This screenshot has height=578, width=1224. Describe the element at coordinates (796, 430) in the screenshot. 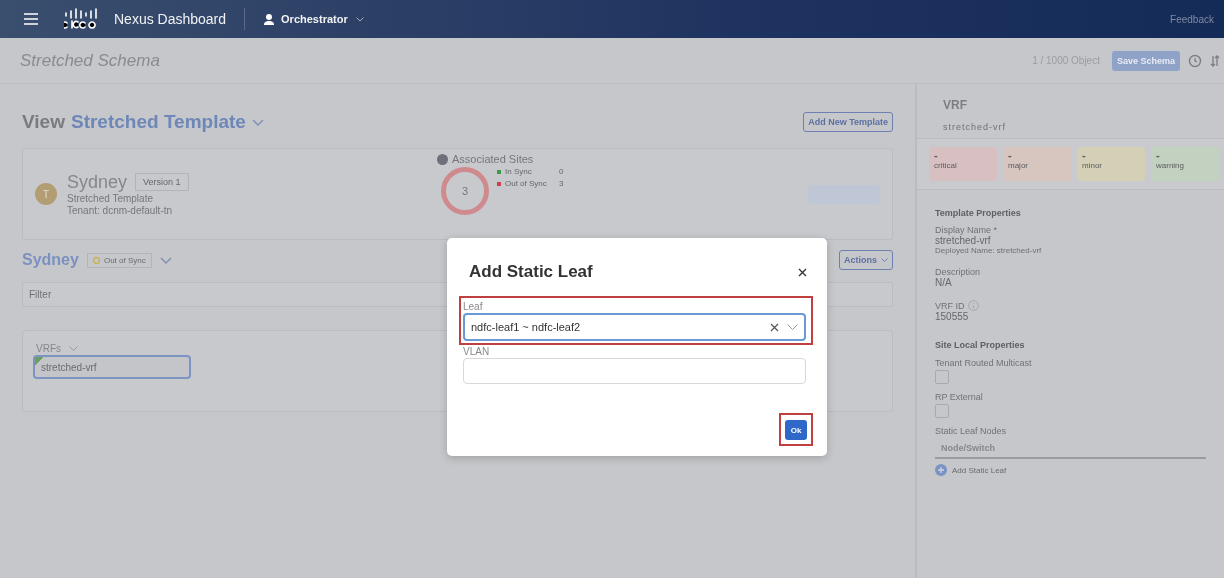

I see `ok-button: Ok` at that location.